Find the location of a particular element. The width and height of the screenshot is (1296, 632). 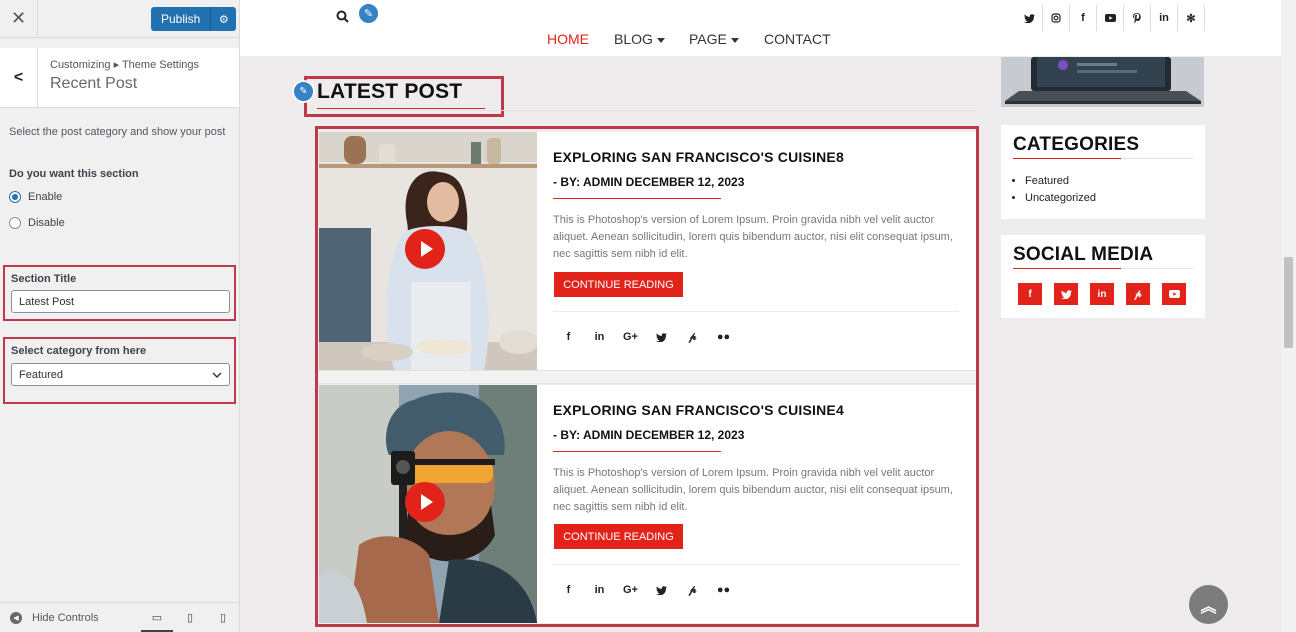

category-select: Featured is located at coordinates (120, 374).